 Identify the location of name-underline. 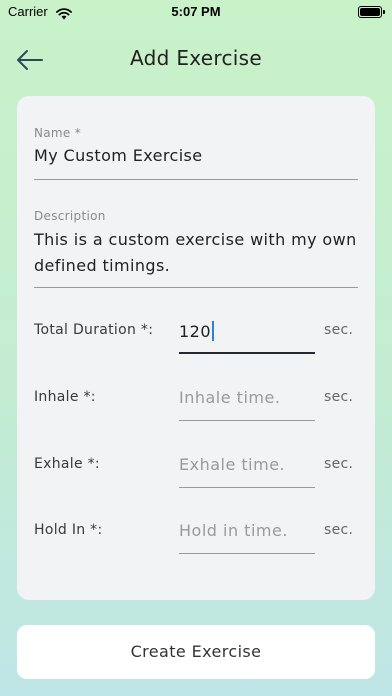
(196, 179).